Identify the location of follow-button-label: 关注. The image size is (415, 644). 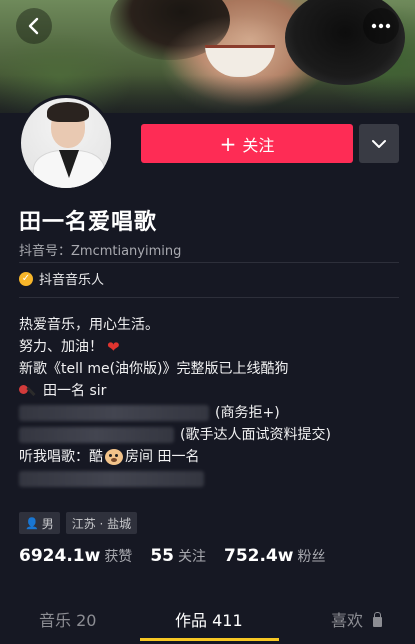
(258, 145).